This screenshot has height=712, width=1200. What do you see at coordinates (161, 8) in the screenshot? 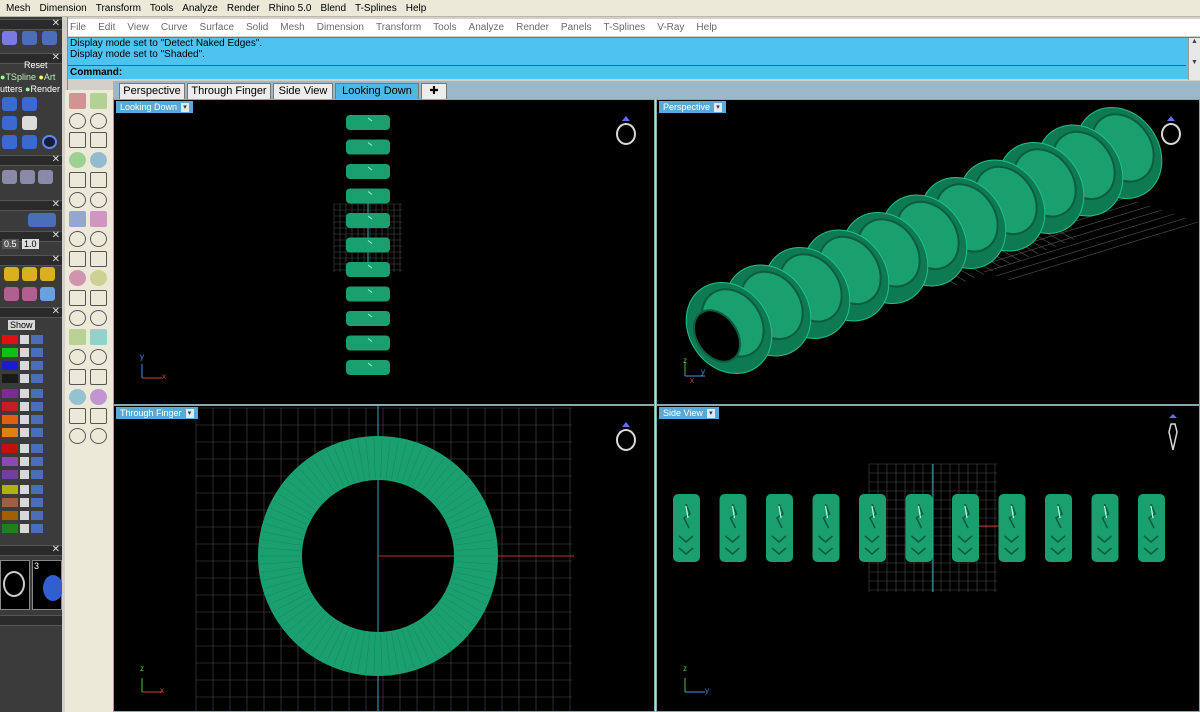
I see `app-menu-item: Tools` at bounding box center [161, 8].